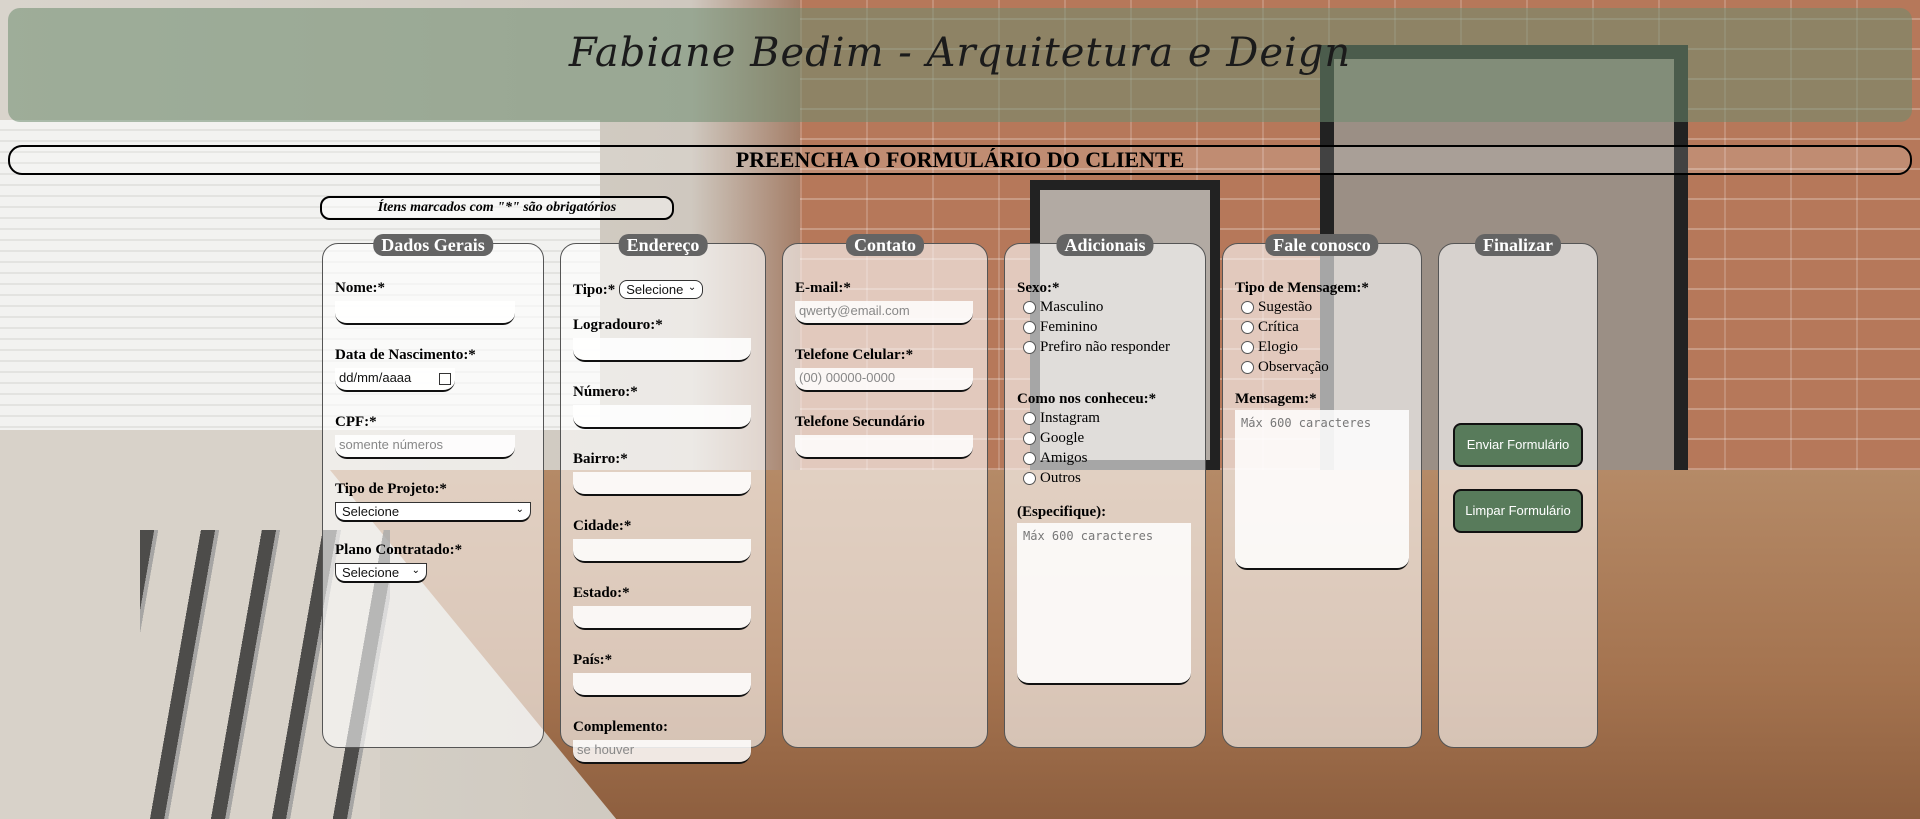 The width and height of the screenshot is (1920, 819). Describe the element at coordinates (399, 550) in the screenshot. I see `plano-label: Plano Contratado:*` at that location.